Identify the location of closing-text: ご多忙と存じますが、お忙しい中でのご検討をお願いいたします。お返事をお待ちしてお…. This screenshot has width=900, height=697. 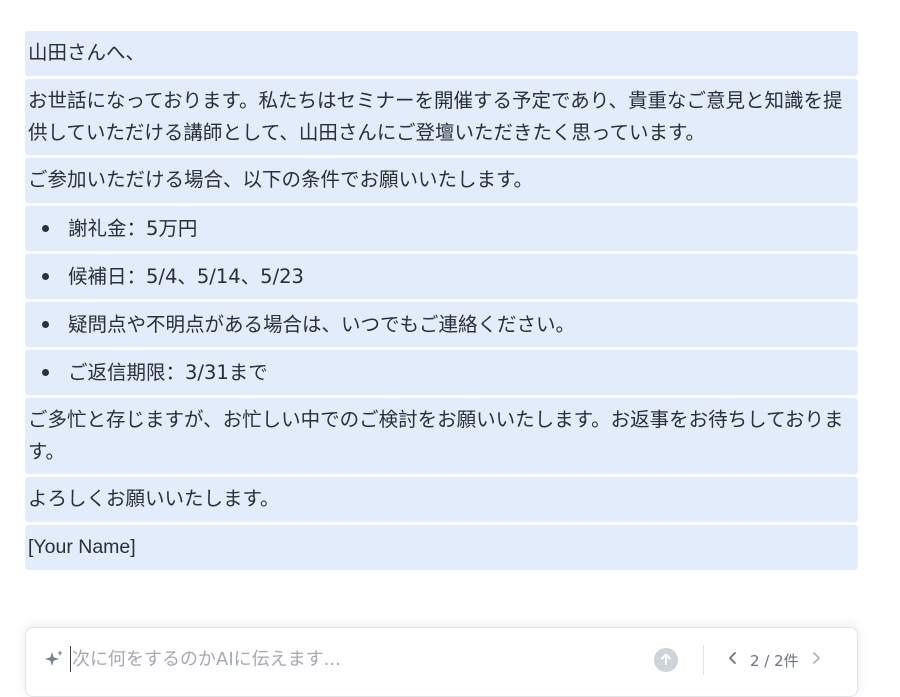
(436, 435).